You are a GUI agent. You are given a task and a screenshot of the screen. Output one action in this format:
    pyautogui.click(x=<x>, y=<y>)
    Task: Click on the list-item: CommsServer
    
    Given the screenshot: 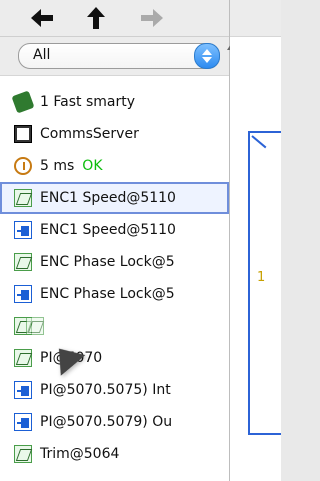 What is the action you would take?
    pyautogui.click(x=114, y=134)
    